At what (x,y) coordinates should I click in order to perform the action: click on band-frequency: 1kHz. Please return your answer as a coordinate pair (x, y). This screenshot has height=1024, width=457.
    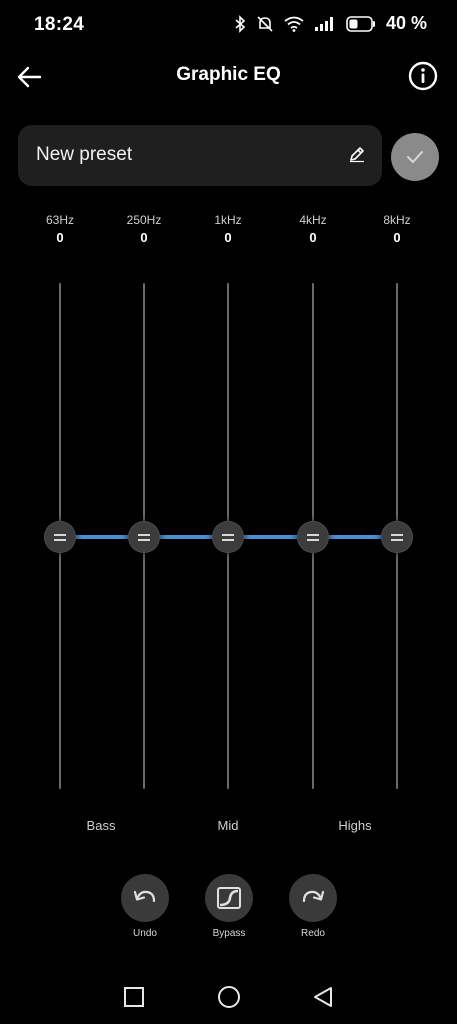
    Looking at the image, I should click on (228, 220).